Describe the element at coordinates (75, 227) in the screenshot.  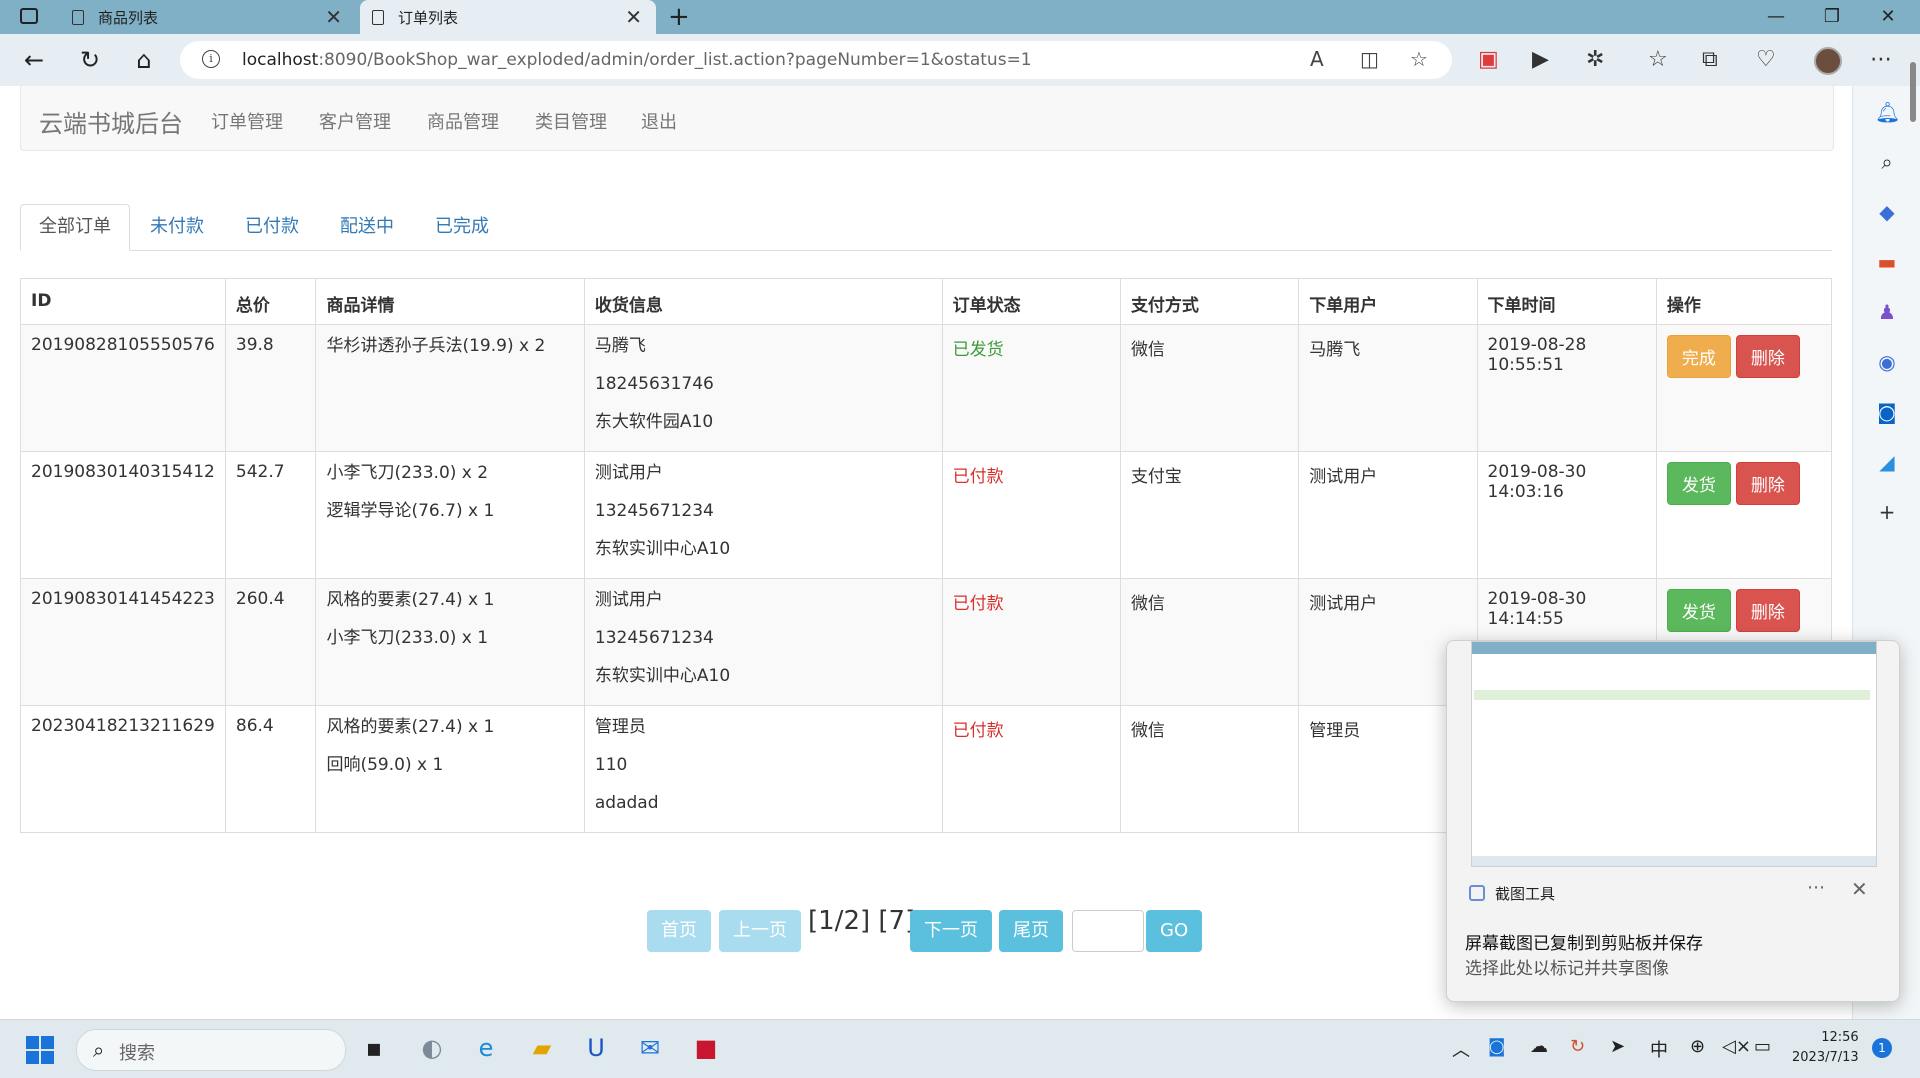
I see `tab-all-orders: 全部订单` at that location.